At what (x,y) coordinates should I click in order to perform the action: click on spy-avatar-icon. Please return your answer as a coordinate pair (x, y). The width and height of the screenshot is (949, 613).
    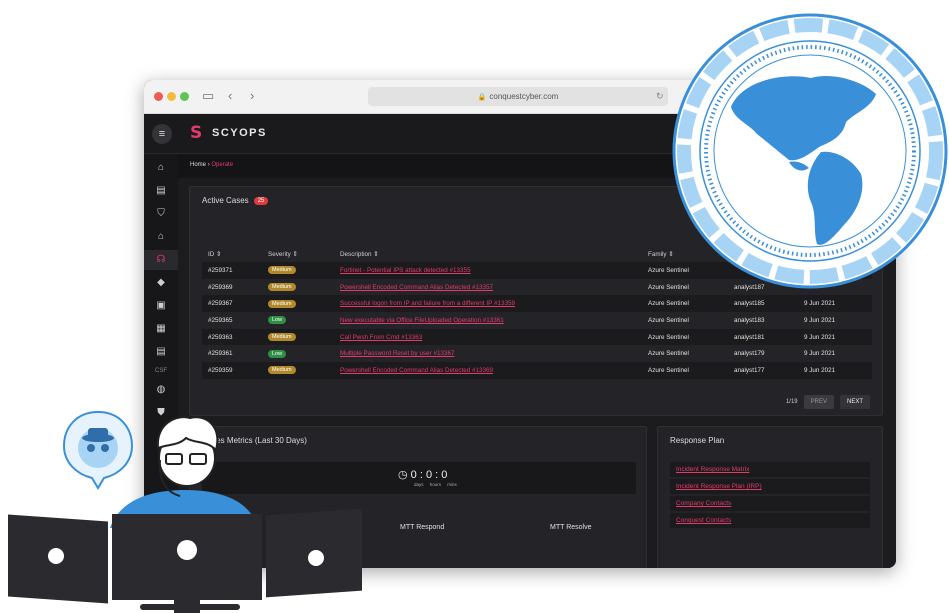
    Looking at the image, I should click on (98, 450).